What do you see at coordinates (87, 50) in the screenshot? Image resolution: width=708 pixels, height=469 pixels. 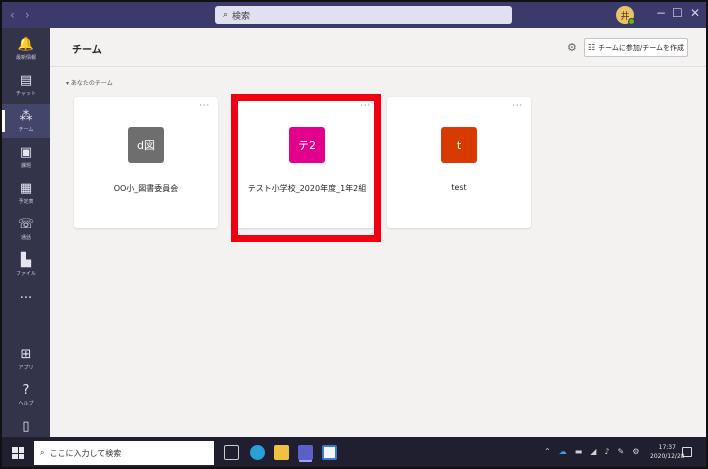 I see `page-title: チーム` at bounding box center [87, 50].